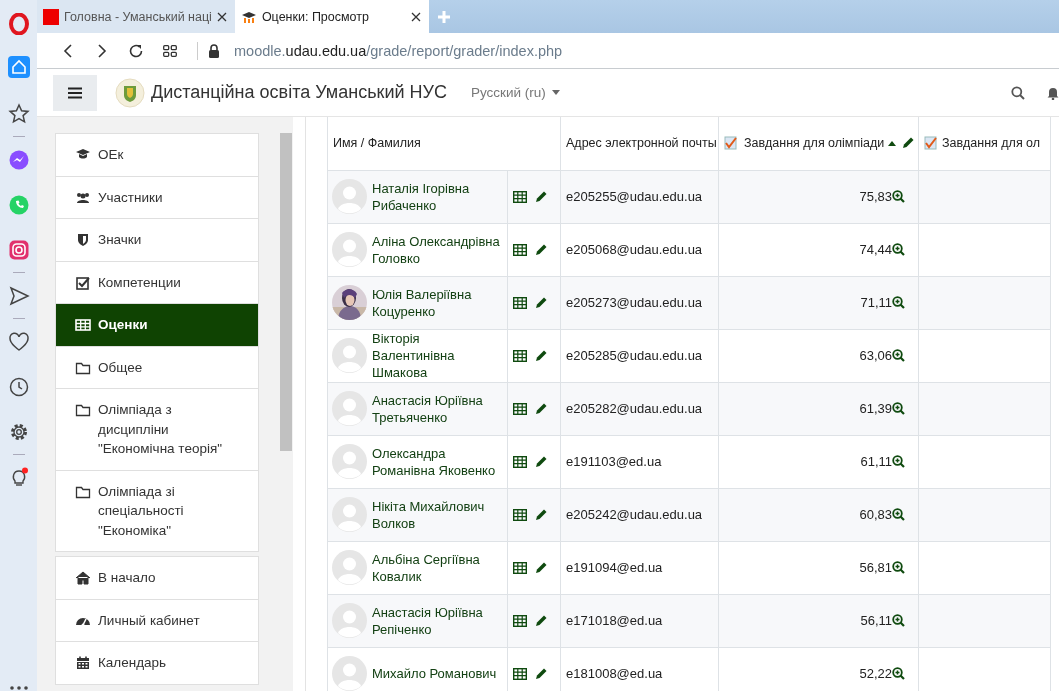 The height and width of the screenshot is (691, 1059). I want to click on opera-logo-icon, so click(18, 24).